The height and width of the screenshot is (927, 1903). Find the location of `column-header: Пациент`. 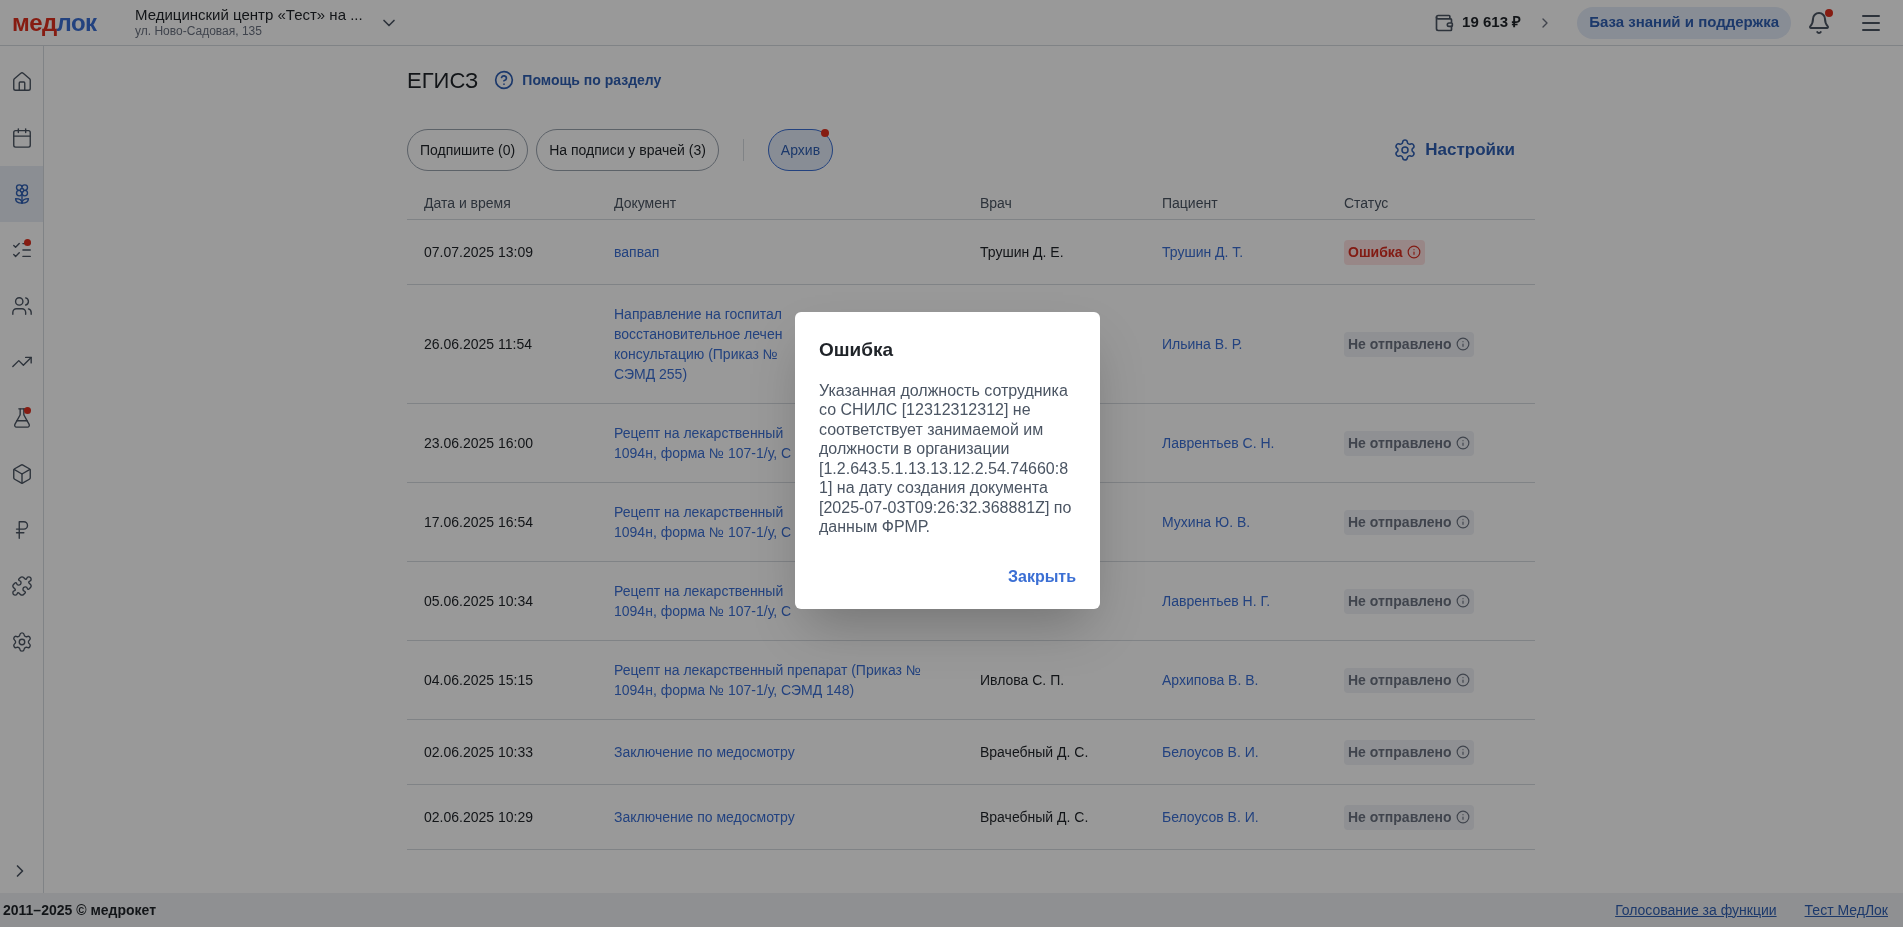

column-header: Пациент is located at coordinates (1190, 203).